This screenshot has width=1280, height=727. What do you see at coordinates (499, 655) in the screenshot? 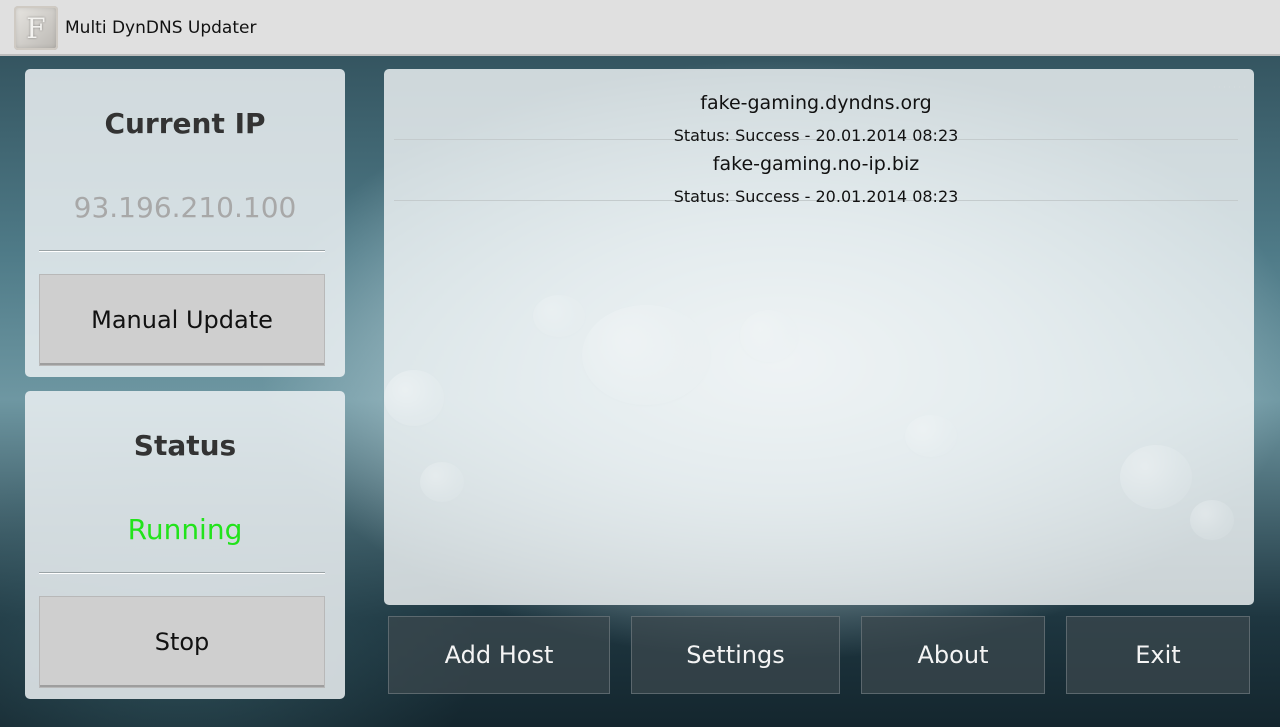
I see `add-host-button: Add Host` at bounding box center [499, 655].